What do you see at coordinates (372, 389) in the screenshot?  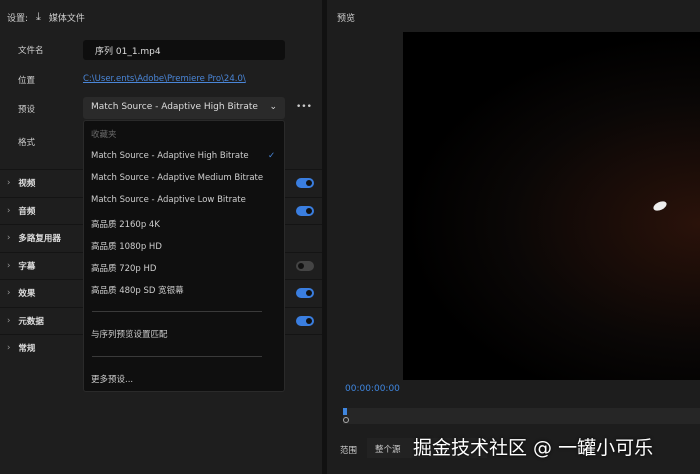 I see `timecode: 00:00:00:00` at bounding box center [372, 389].